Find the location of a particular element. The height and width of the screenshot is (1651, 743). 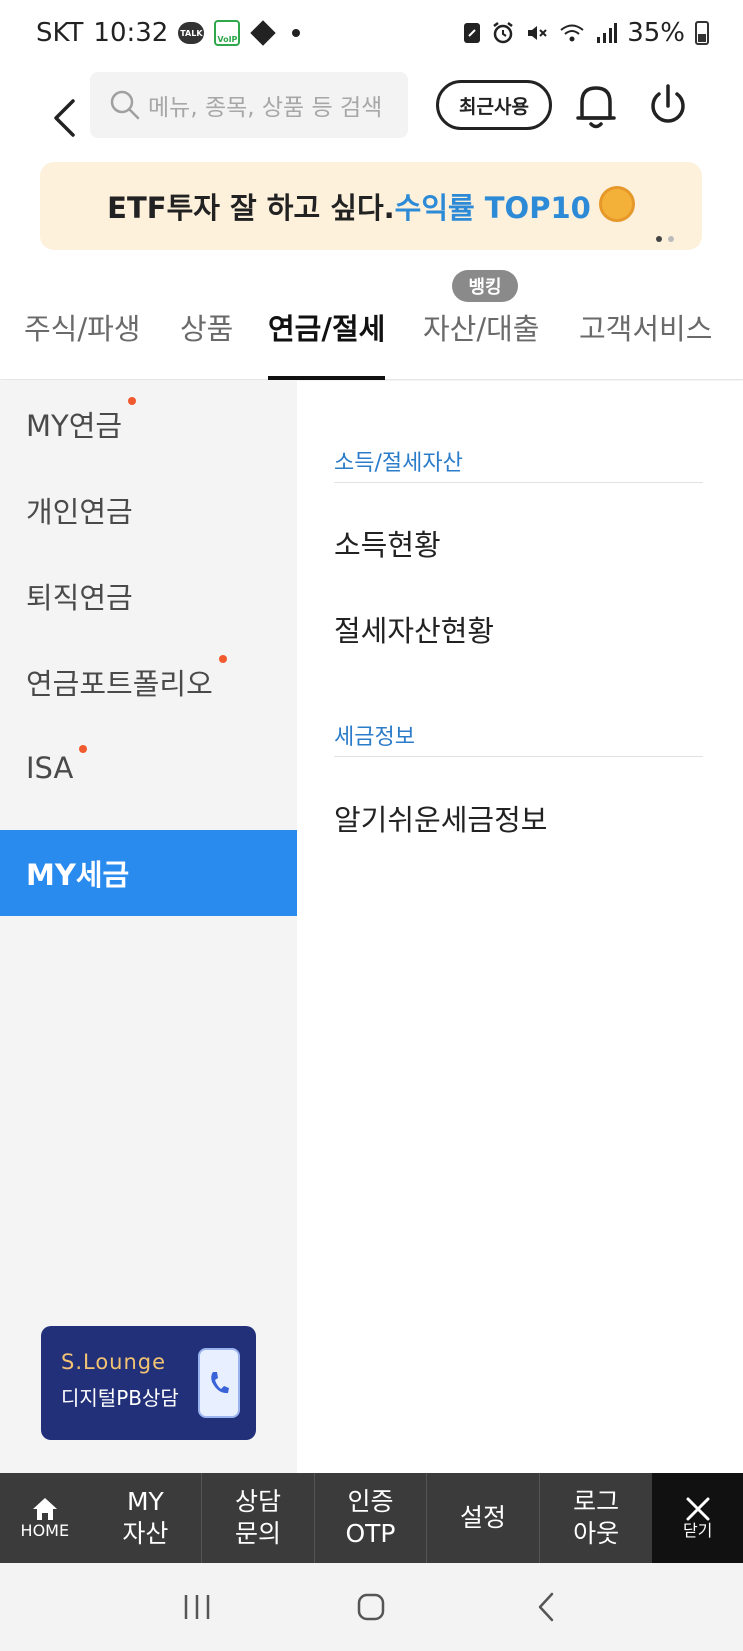

close-label: 닫기 is located at coordinates (697, 1530).